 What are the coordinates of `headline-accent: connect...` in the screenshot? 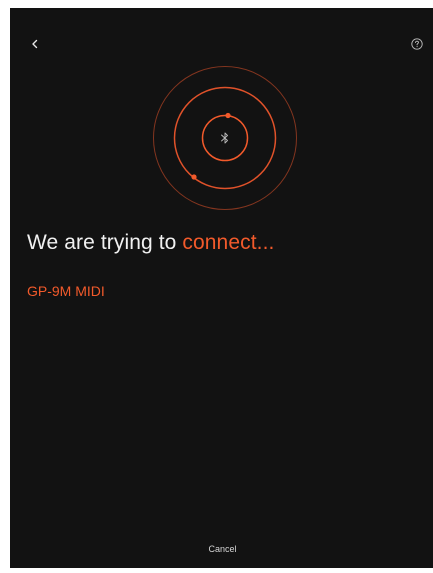 It's located at (228, 242).